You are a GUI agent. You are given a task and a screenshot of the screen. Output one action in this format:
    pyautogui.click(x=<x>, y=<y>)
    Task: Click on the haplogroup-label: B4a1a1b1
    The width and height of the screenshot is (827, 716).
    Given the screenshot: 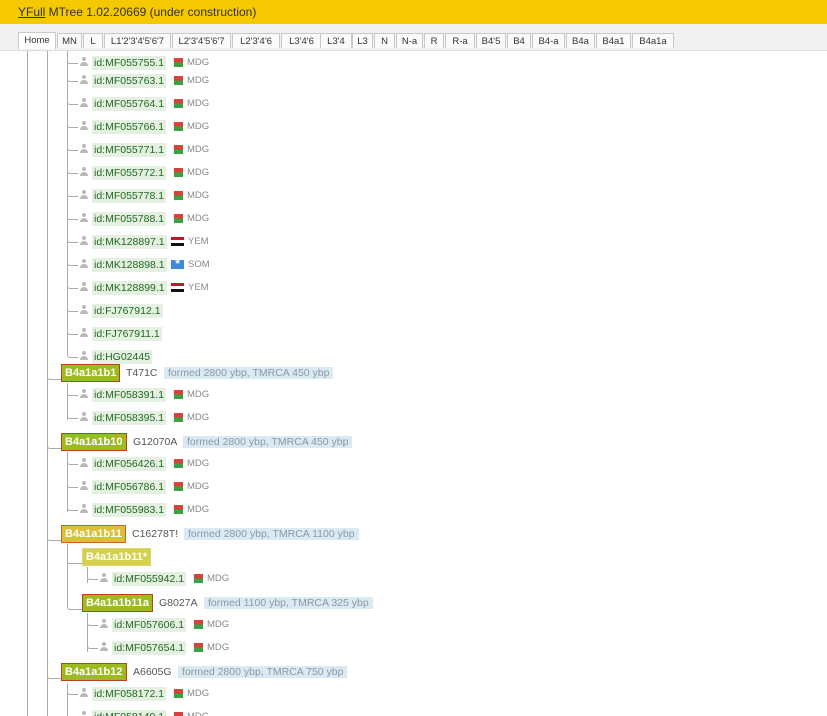 What is the action you would take?
    pyautogui.click(x=91, y=373)
    